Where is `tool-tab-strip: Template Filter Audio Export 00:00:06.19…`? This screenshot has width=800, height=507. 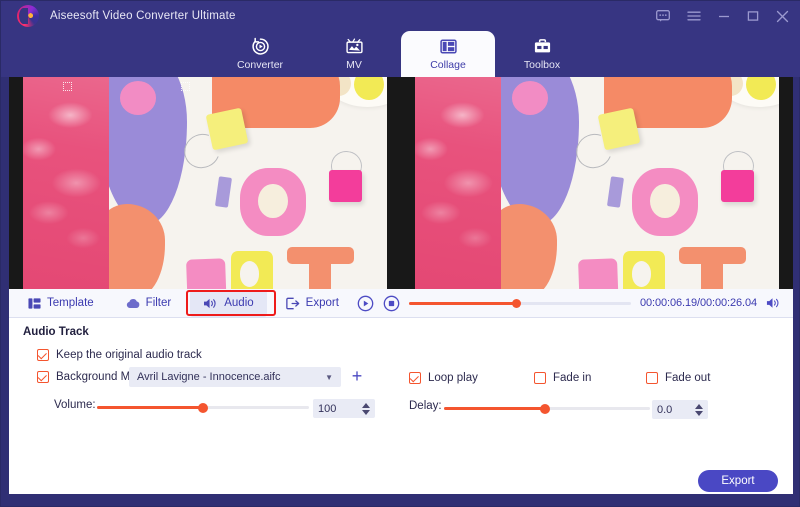 tool-tab-strip: Template Filter Audio Export 00:00:06.19… is located at coordinates (401, 303).